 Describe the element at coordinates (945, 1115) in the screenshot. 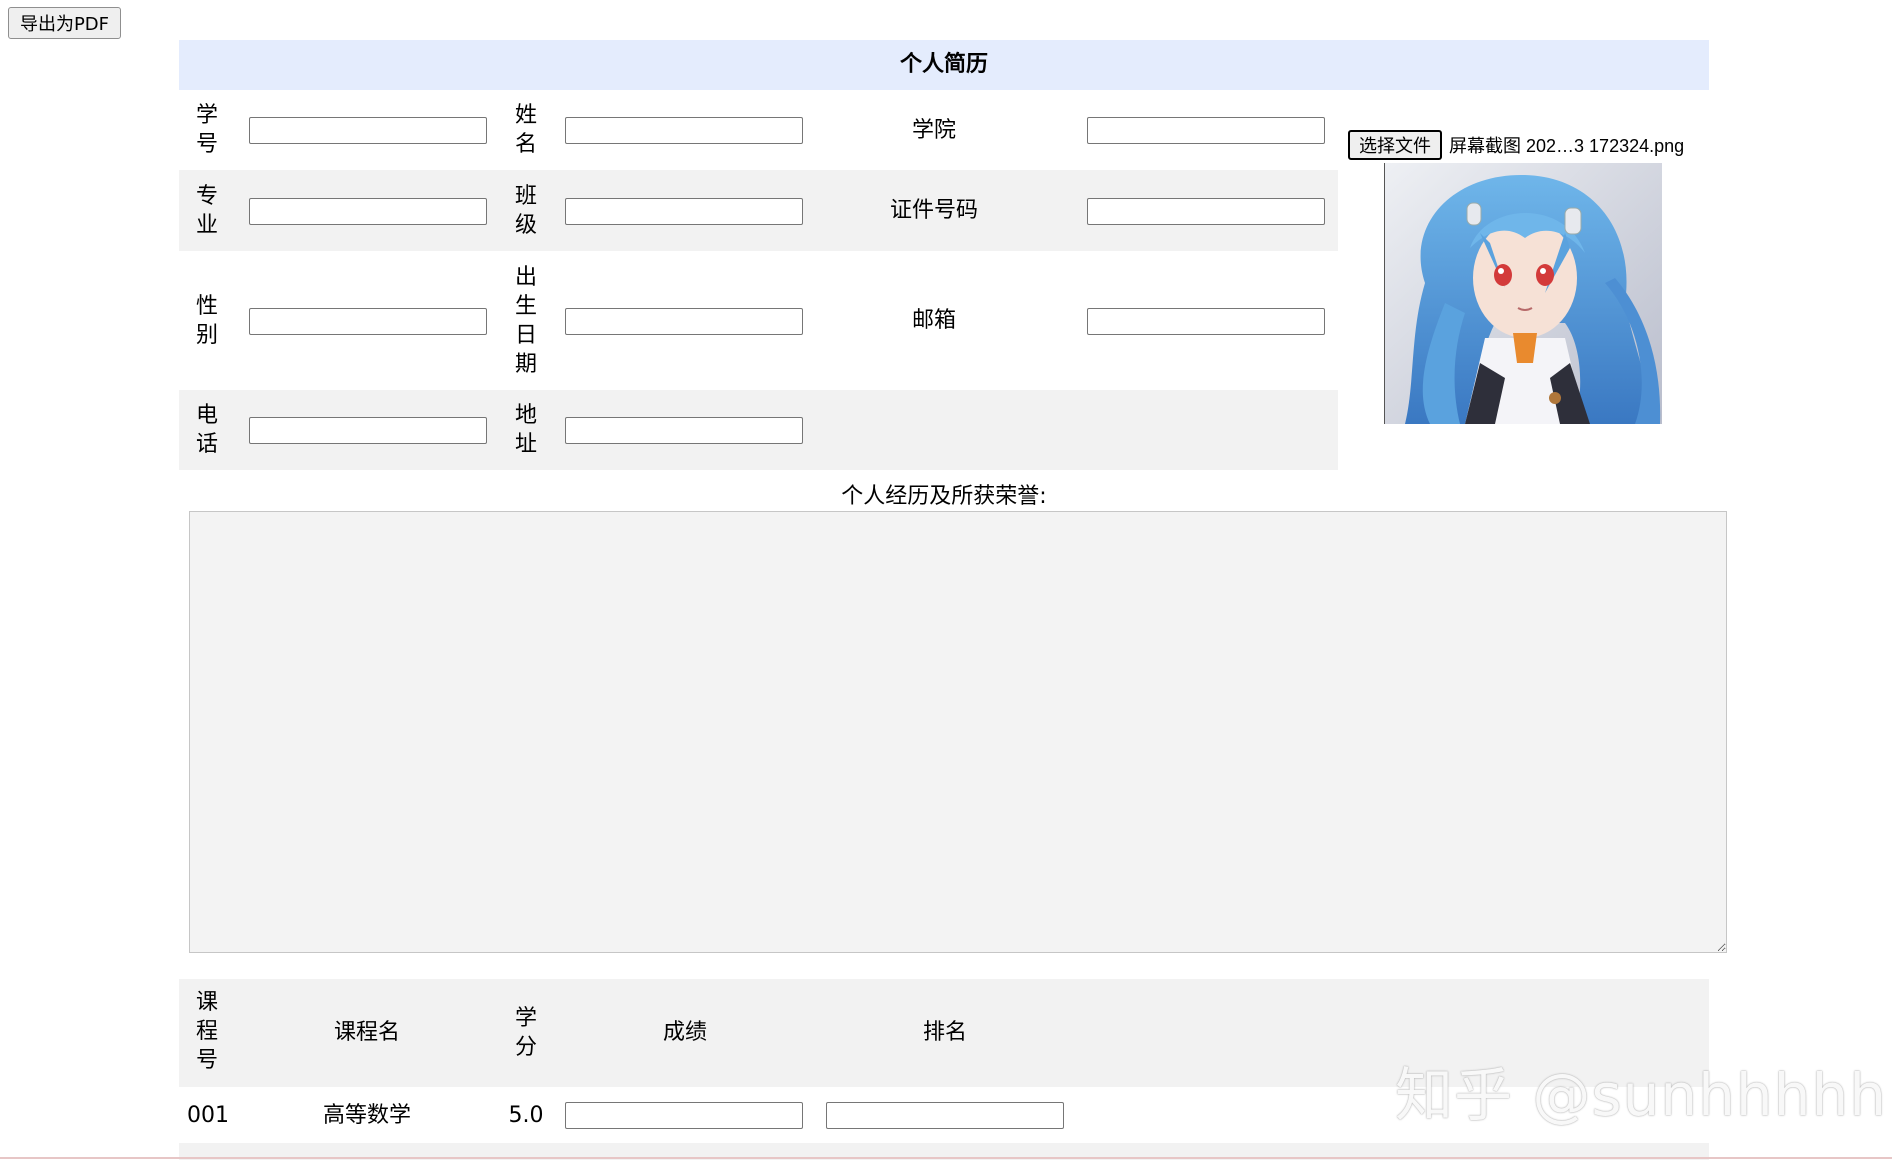

I see `rank-input` at that location.